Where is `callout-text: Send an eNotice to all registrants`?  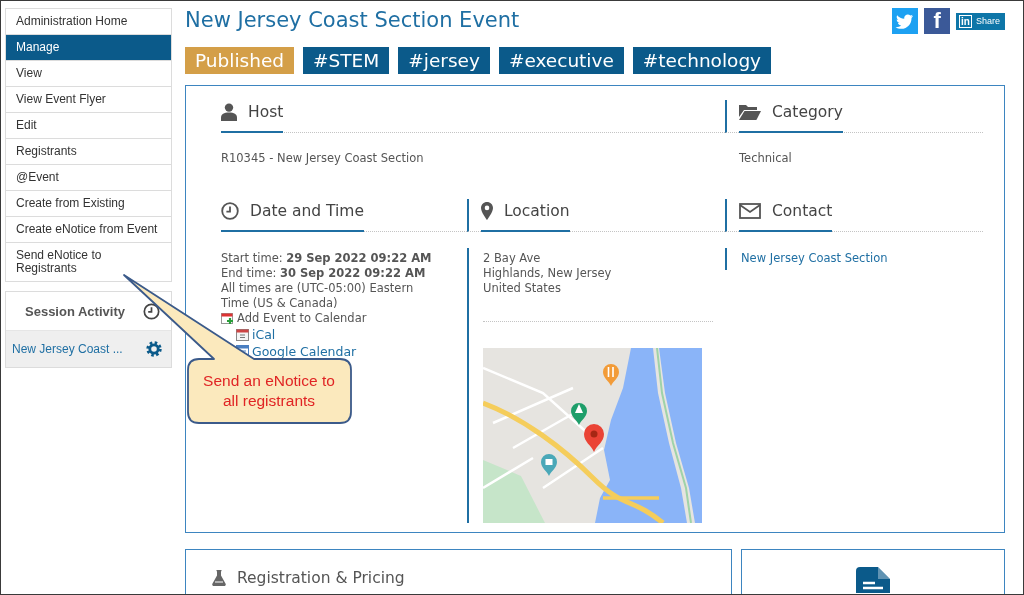
callout-text: Send an eNotice to all registrants is located at coordinates (269, 390).